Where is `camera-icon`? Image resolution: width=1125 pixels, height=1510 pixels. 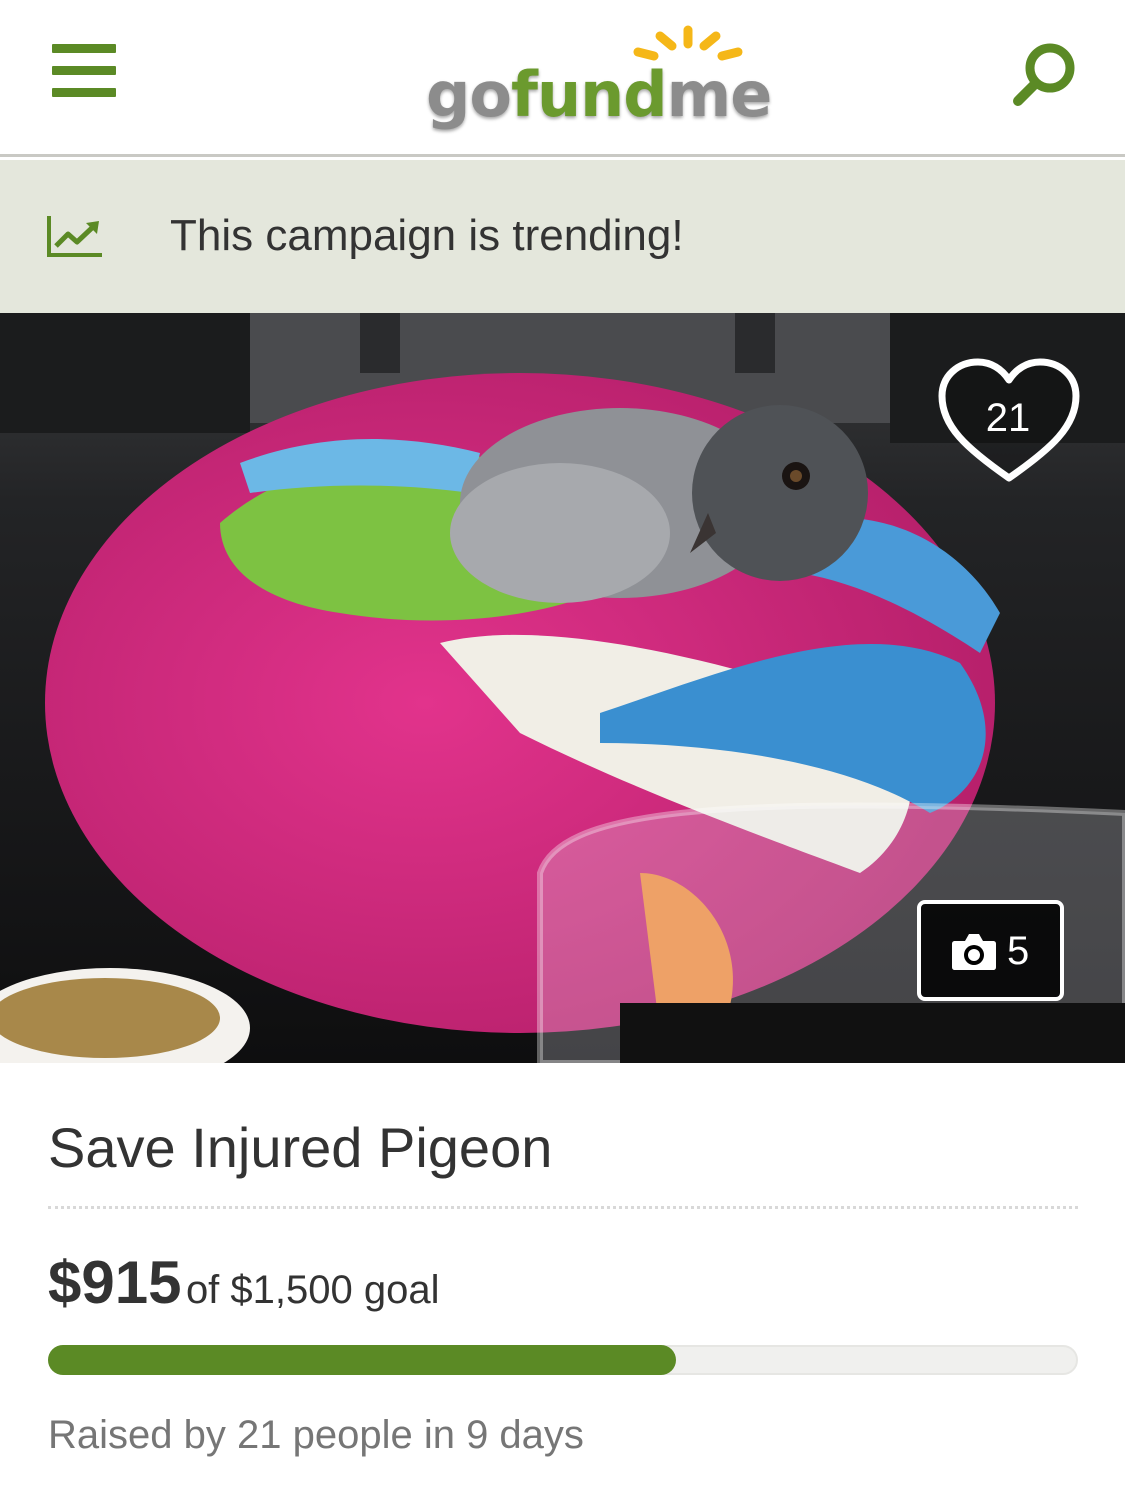
camera-icon is located at coordinates (974, 952).